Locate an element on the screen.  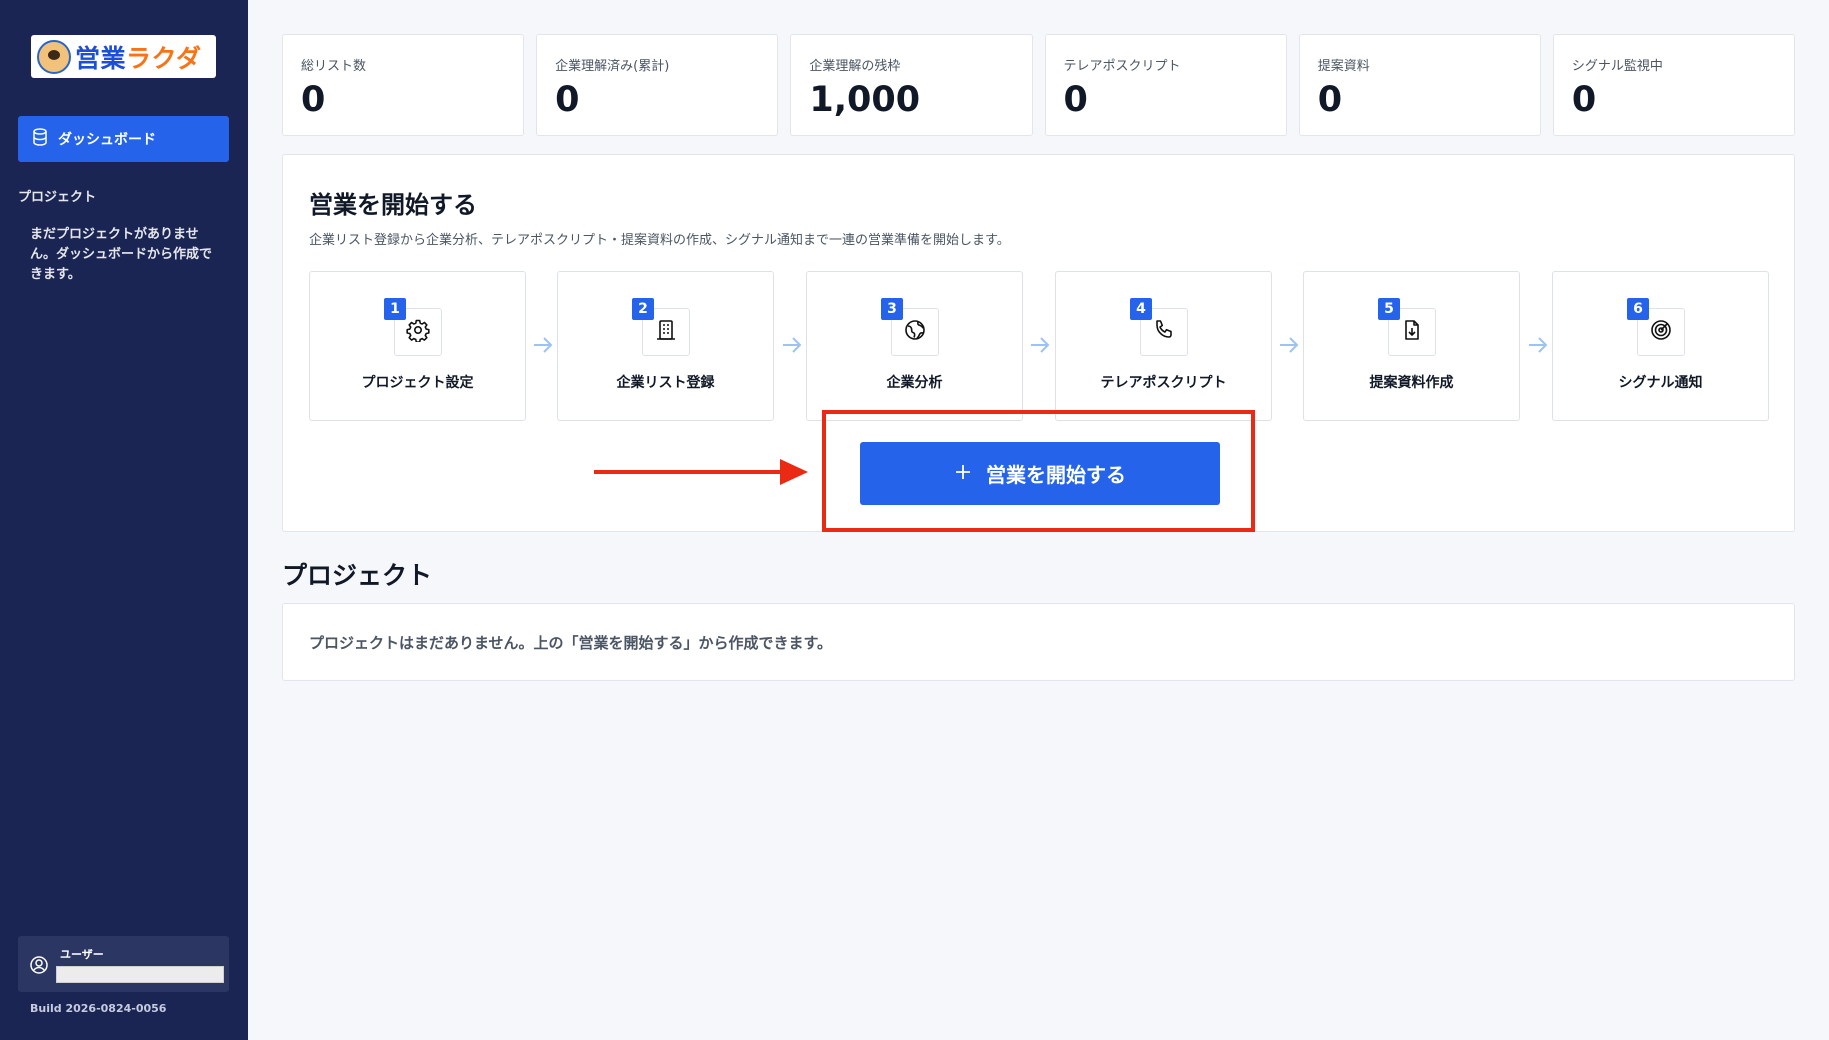
phone-icon is located at coordinates (1164, 332).